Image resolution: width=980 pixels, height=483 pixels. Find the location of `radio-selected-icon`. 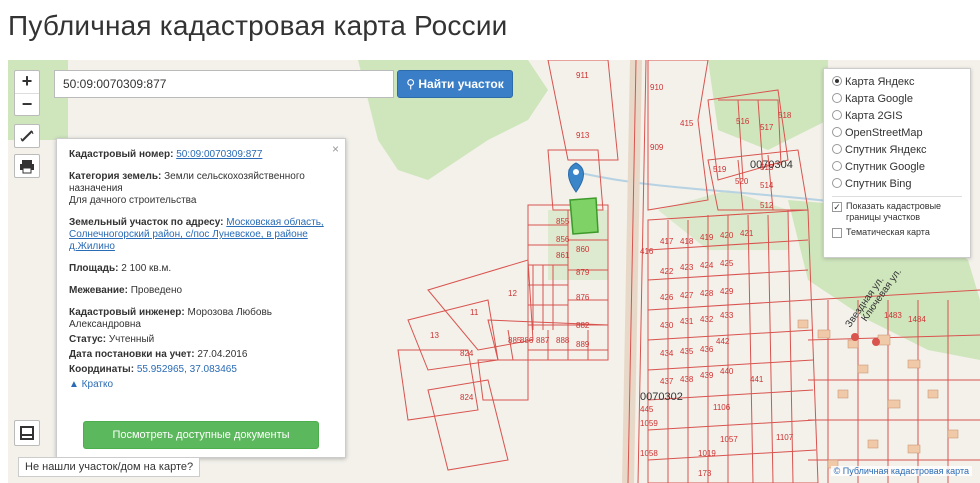

radio-selected-icon is located at coordinates (837, 81).